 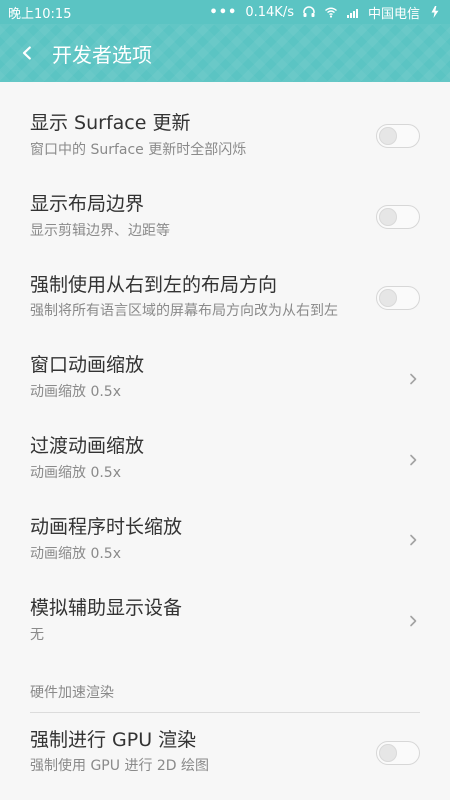 What do you see at coordinates (435, 12) in the screenshot?
I see `charging-icon` at bounding box center [435, 12].